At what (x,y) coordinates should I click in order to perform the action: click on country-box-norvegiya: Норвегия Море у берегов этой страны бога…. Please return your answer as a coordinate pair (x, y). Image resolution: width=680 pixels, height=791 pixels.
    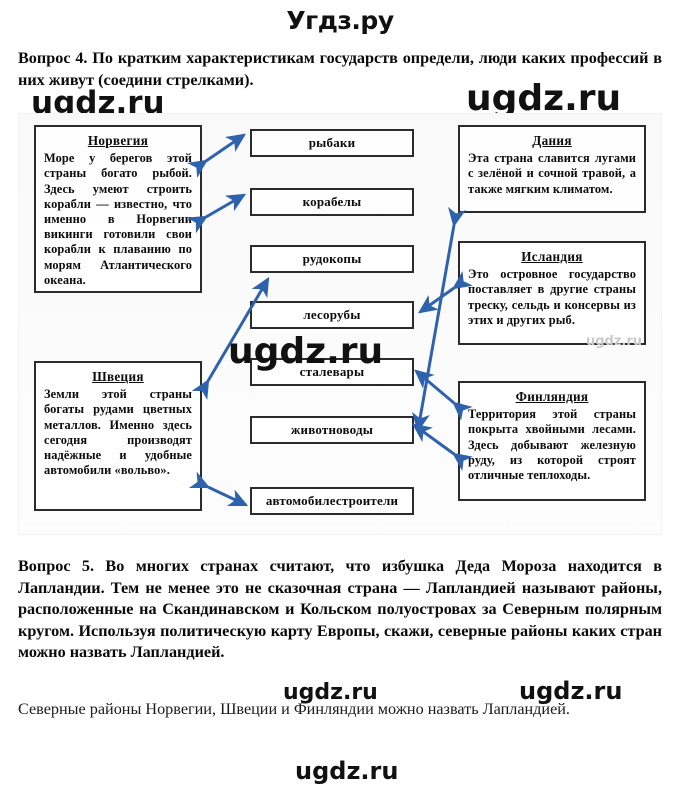
    Looking at the image, I should click on (118, 209).